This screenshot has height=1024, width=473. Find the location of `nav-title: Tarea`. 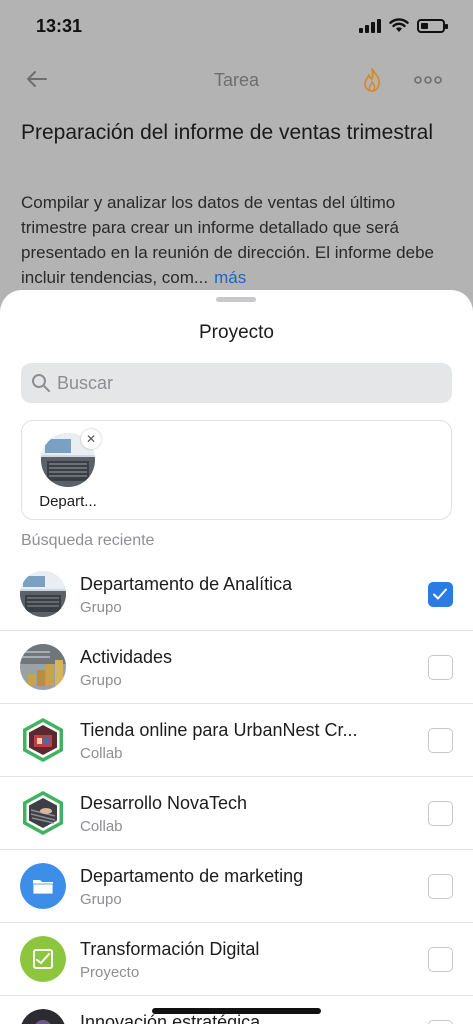

nav-title: Tarea is located at coordinates (236, 80).